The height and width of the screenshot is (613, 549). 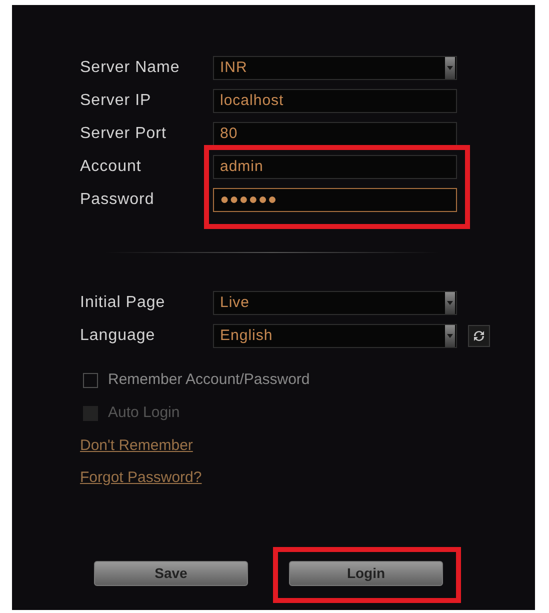 What do you see at coordinates (366, 573) in the screenshot?
I see `button: Login` at bounding box center [366, 573].